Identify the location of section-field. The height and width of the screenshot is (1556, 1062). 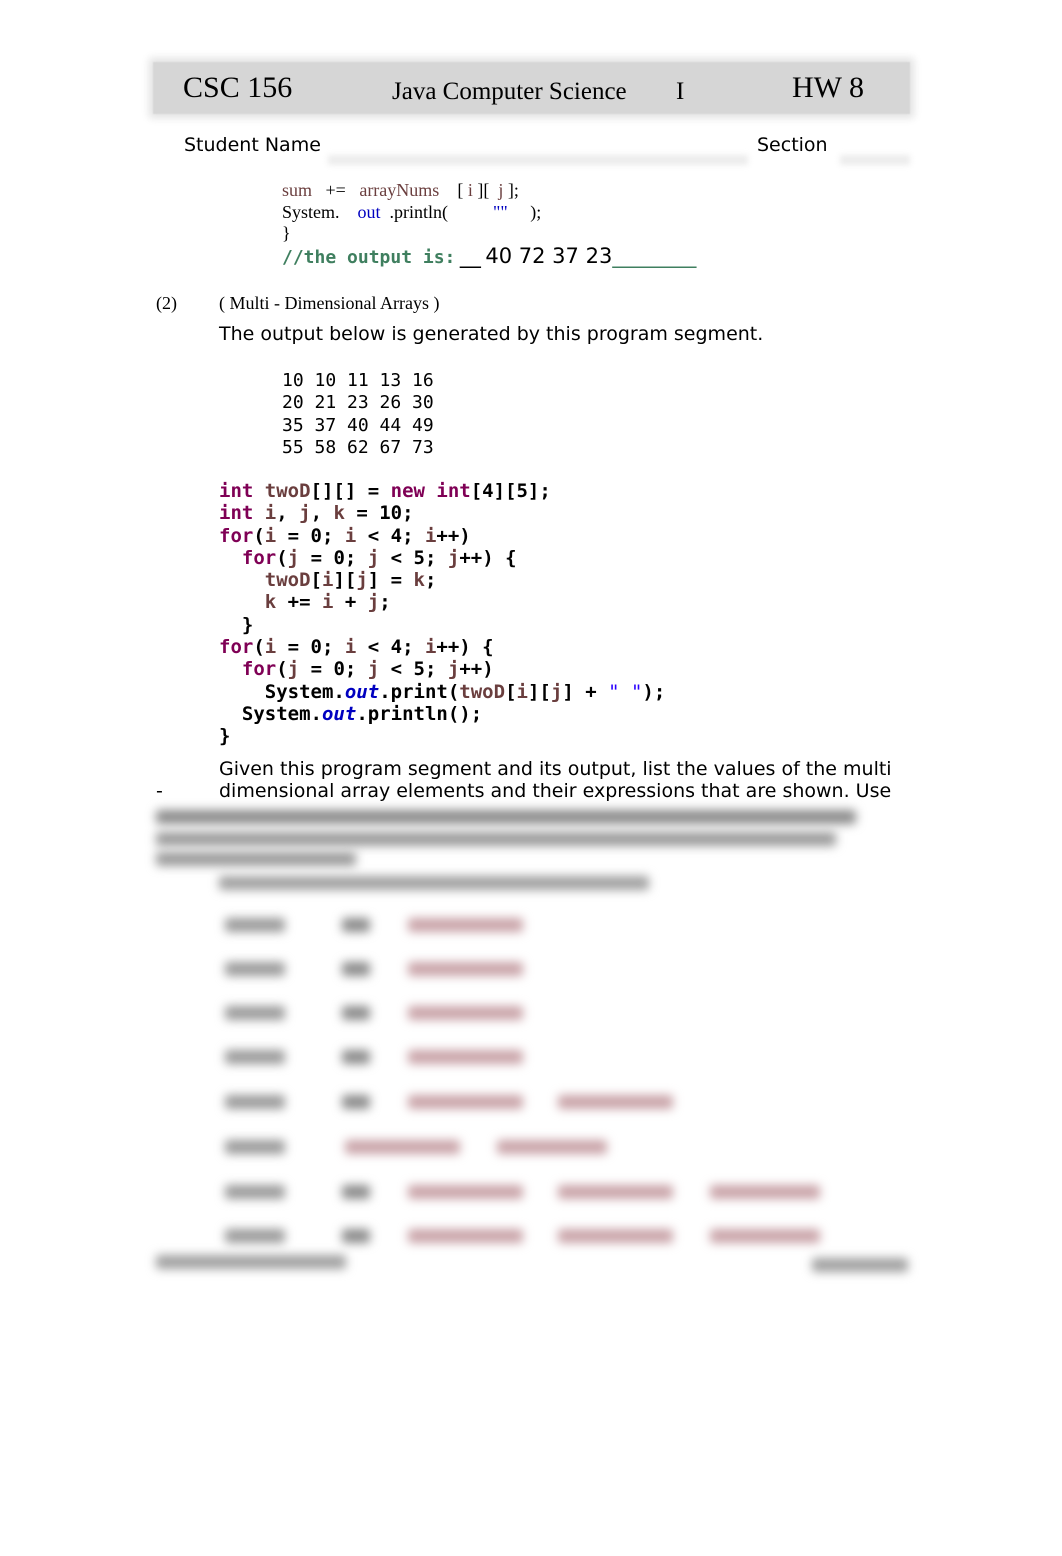
(875, 160).